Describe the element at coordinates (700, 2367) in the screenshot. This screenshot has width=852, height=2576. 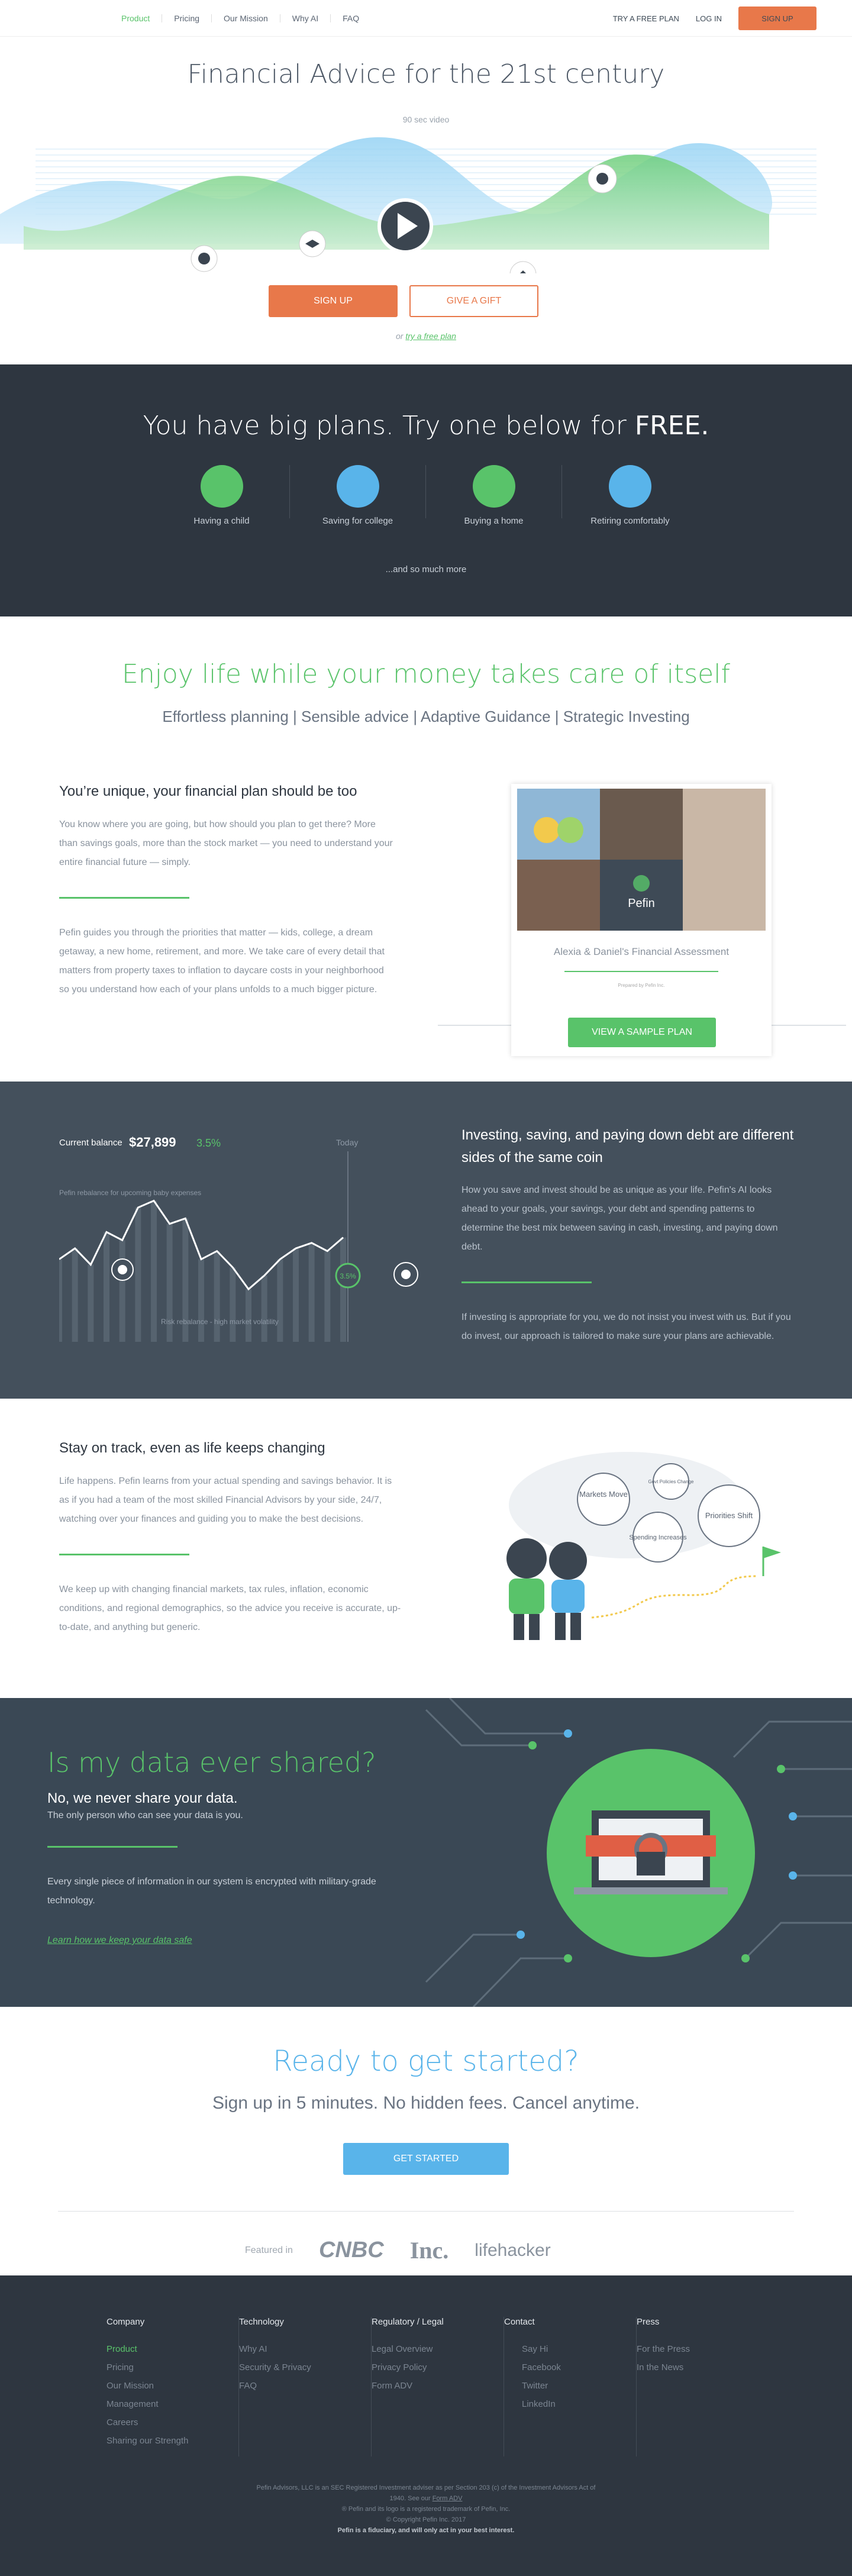
I see `footer-link: In the News` at that location.